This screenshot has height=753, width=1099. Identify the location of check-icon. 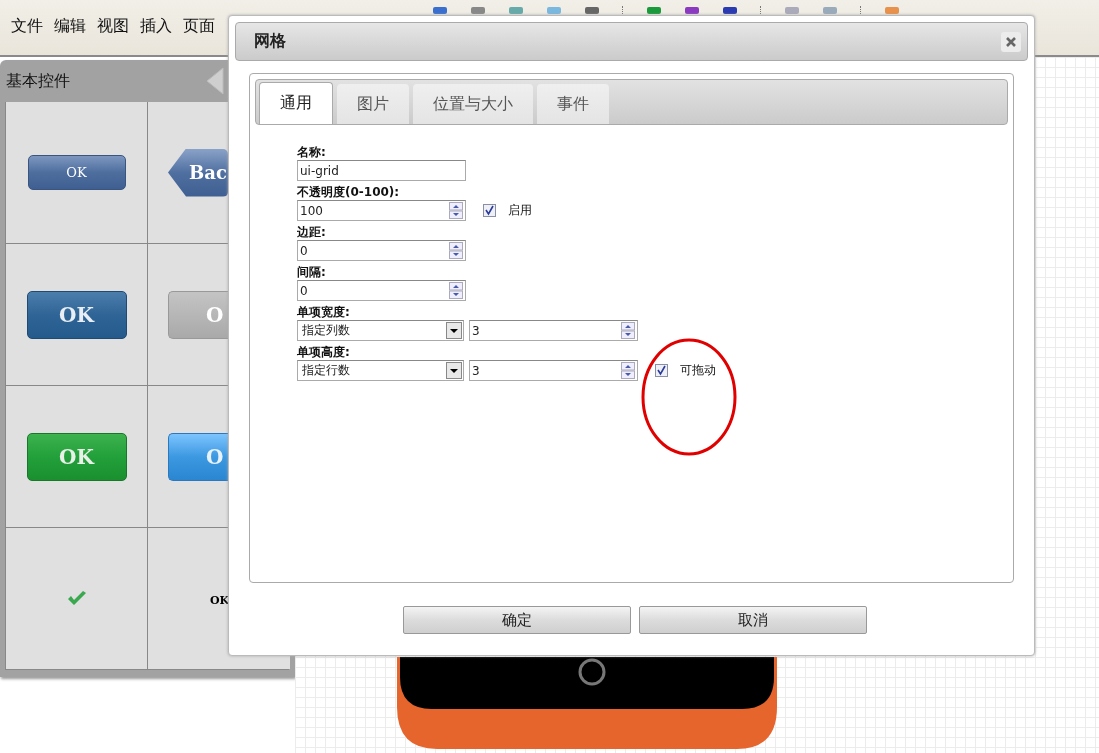
(76, 598).